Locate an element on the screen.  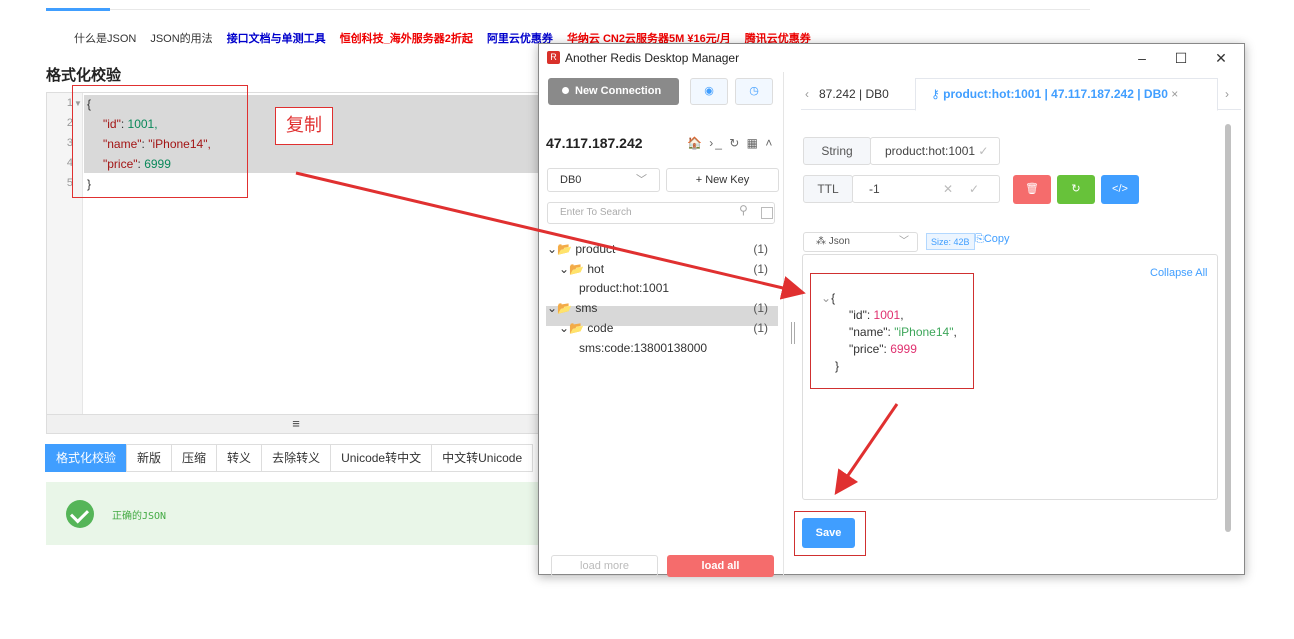
window-title: Another Redis Desktop Manager is located at coordinates (652, 58).